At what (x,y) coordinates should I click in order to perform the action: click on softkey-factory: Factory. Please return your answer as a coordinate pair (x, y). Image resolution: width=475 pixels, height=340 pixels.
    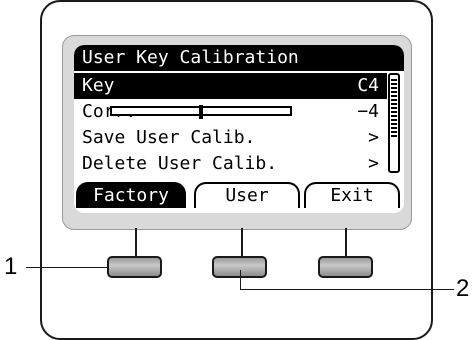
    Looking at the image, I should click on (131, 195).